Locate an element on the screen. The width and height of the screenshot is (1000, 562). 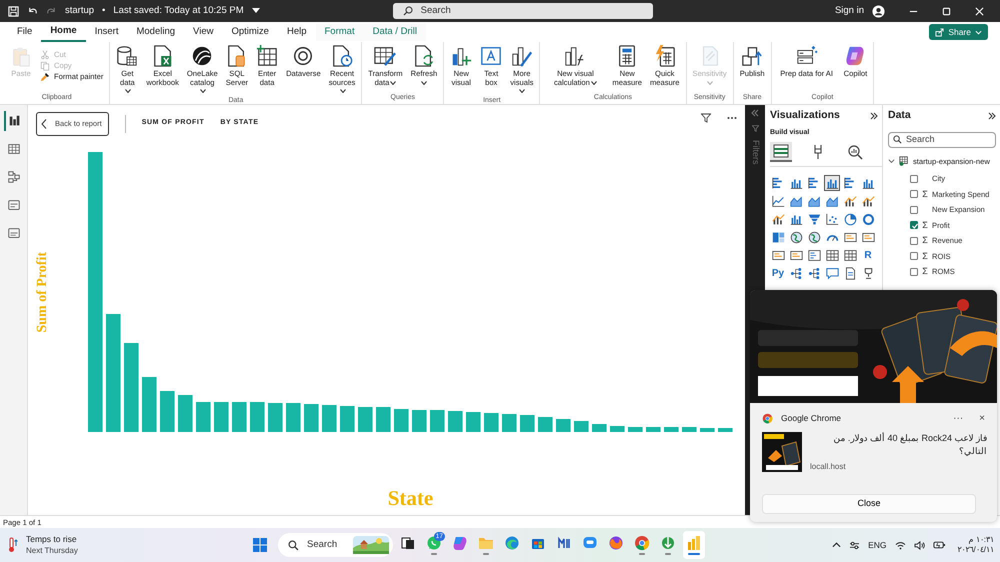
sigma-symbol: Σ is located at coordinates (925, 271).